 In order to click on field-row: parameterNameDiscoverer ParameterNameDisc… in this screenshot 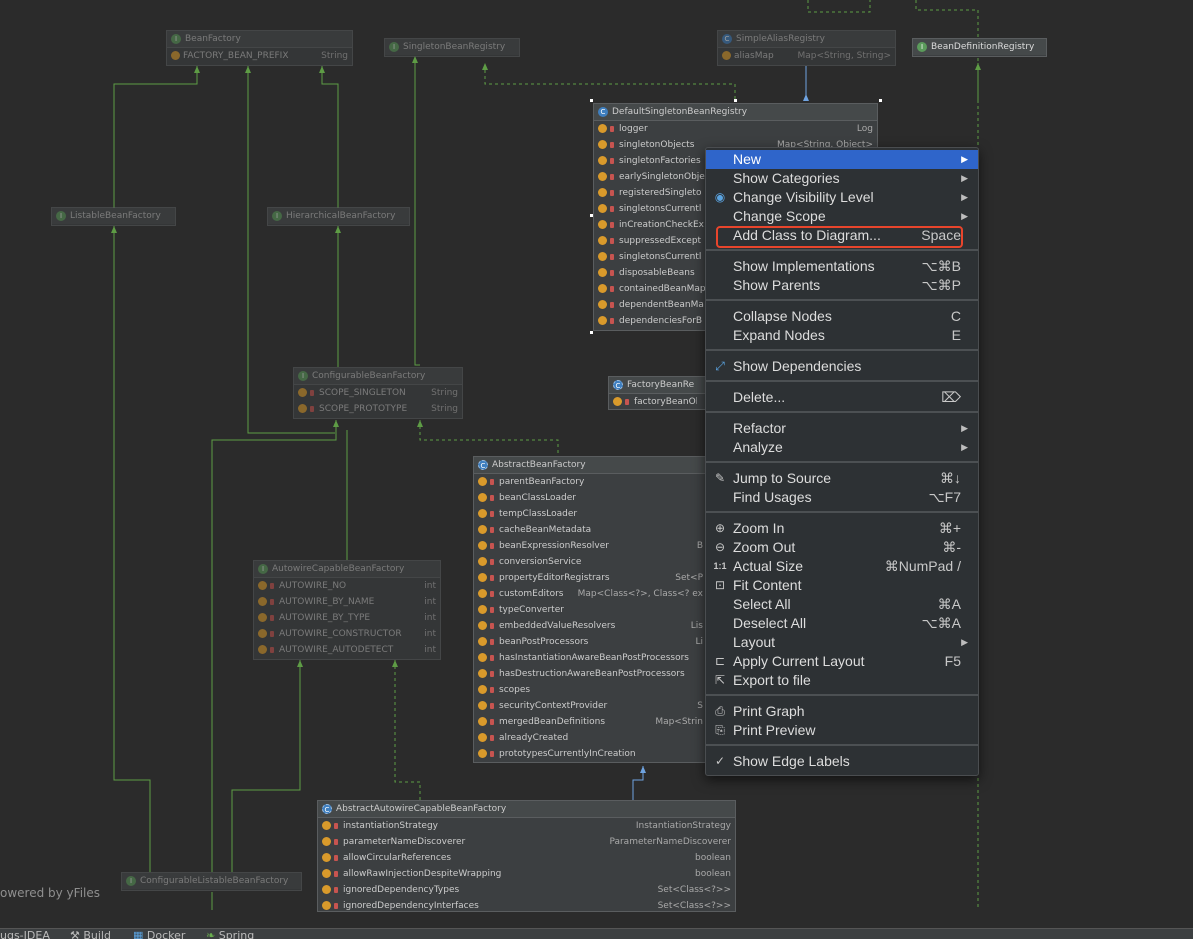, I will do `click(526, 842)`.